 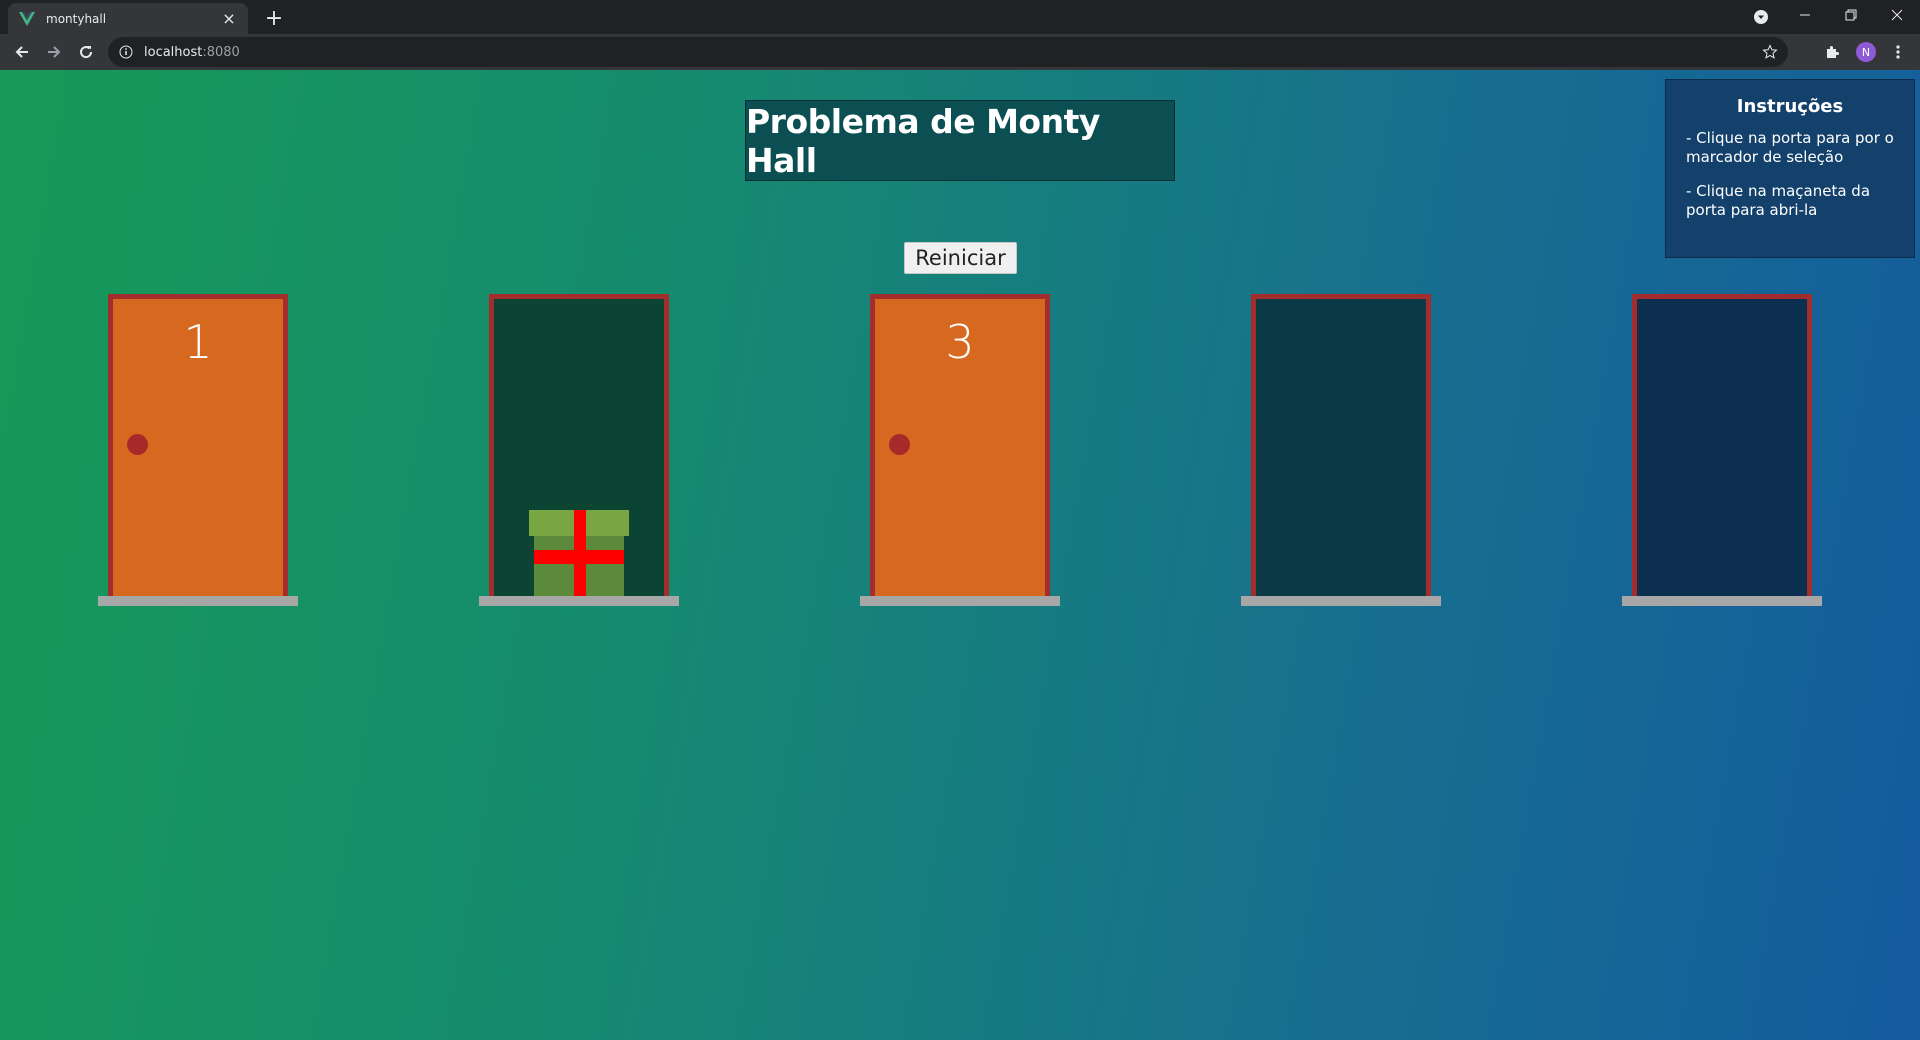 I want to click on door-number: 3, so click(x=960, y=342).